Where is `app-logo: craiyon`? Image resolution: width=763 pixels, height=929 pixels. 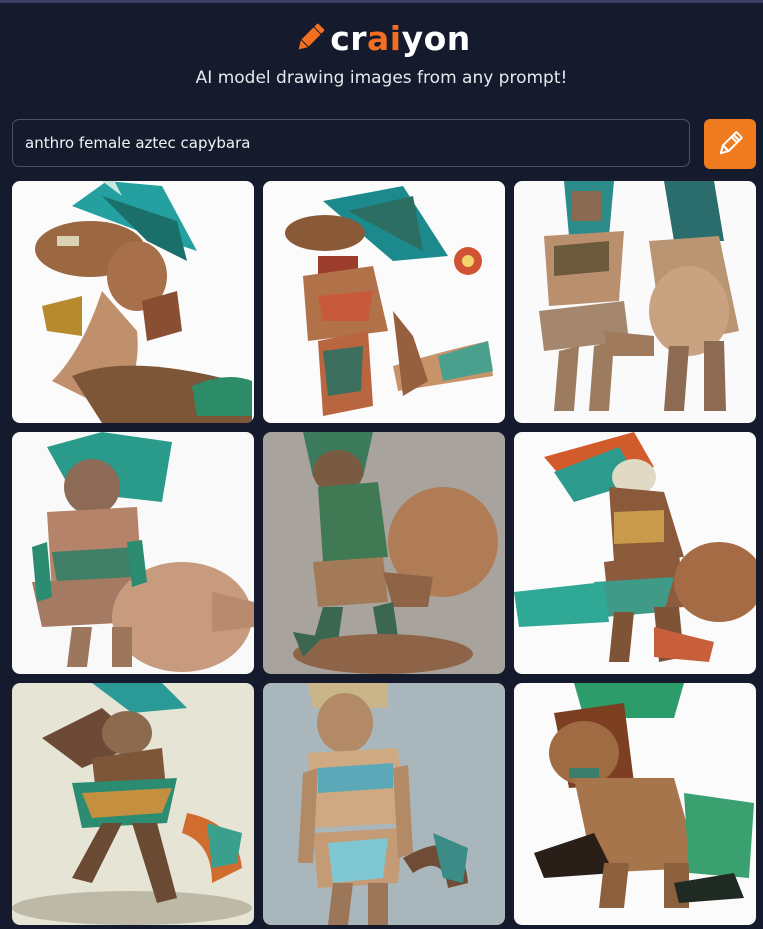
app-logo: craiyon is located at coordinates (400, 38).